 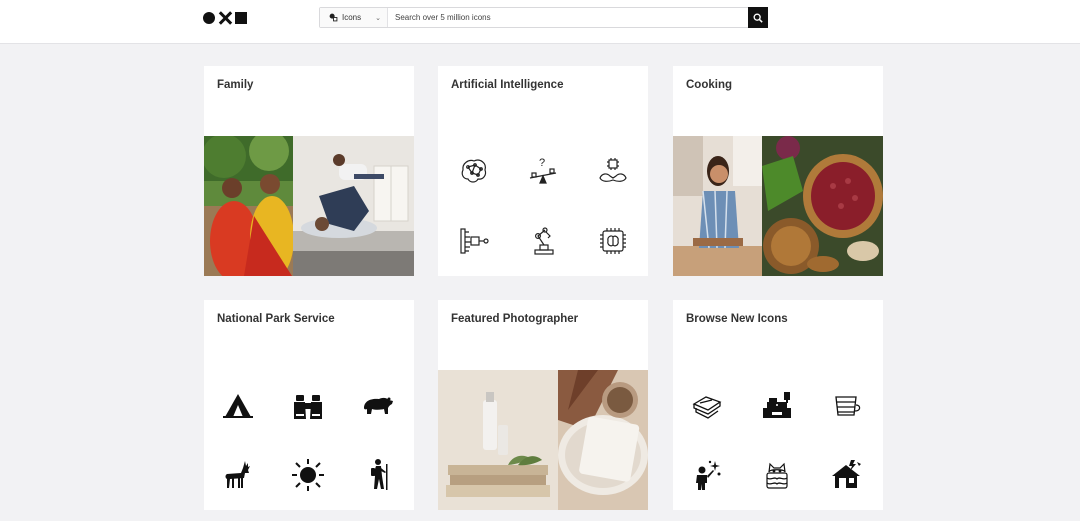 I want to click on brain-network-icon, so click(x=474, y=171).